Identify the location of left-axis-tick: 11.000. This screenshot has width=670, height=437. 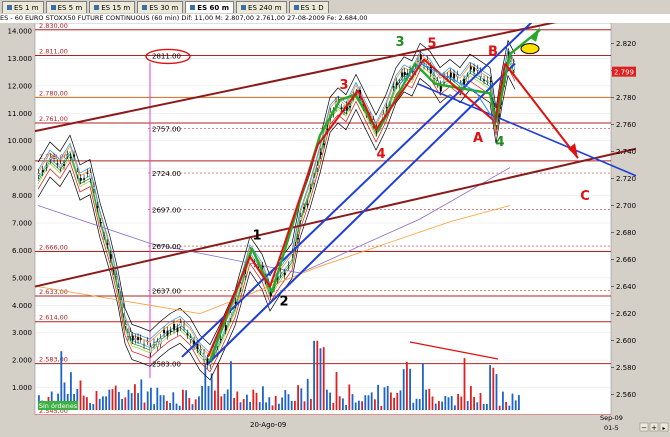
(20, 114).